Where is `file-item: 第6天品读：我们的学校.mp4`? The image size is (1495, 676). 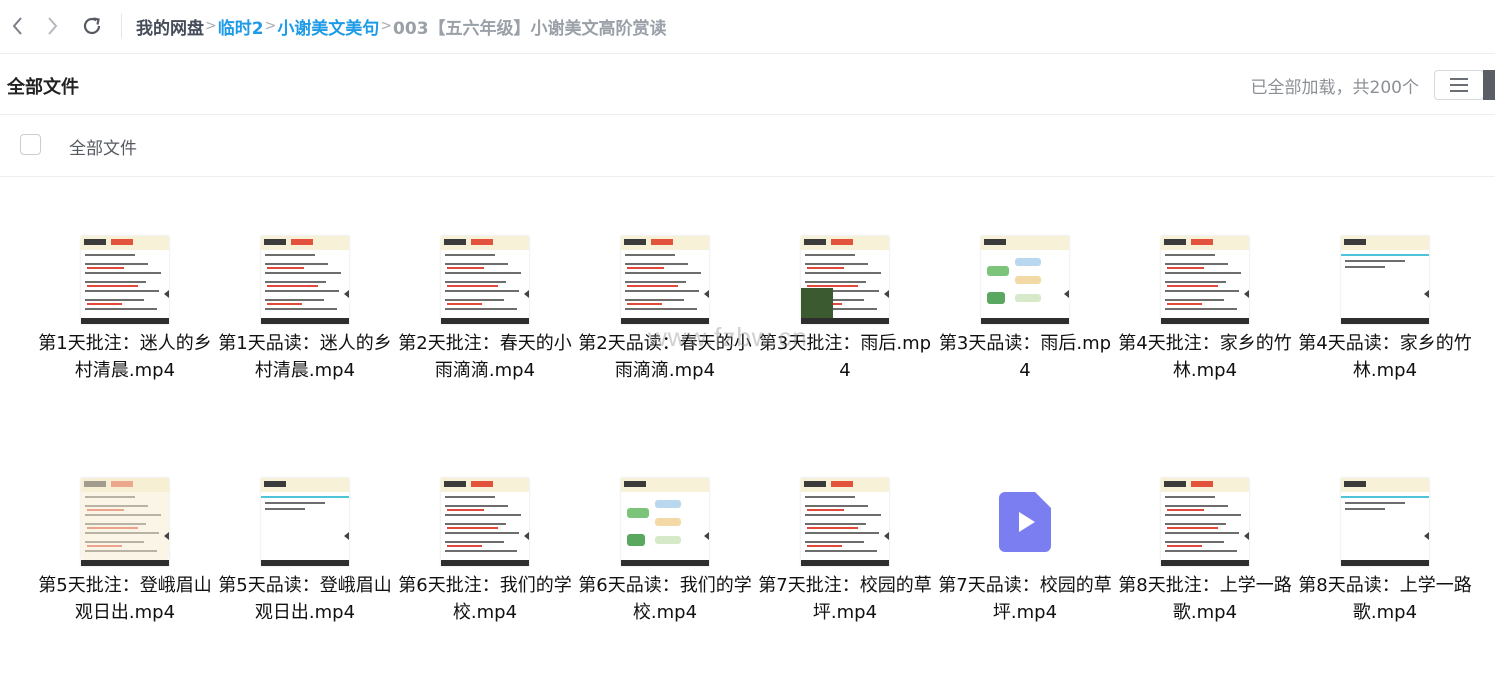 file-item: 第6天品读：我们的学校.mp4 is located at coordinates (665, 521).